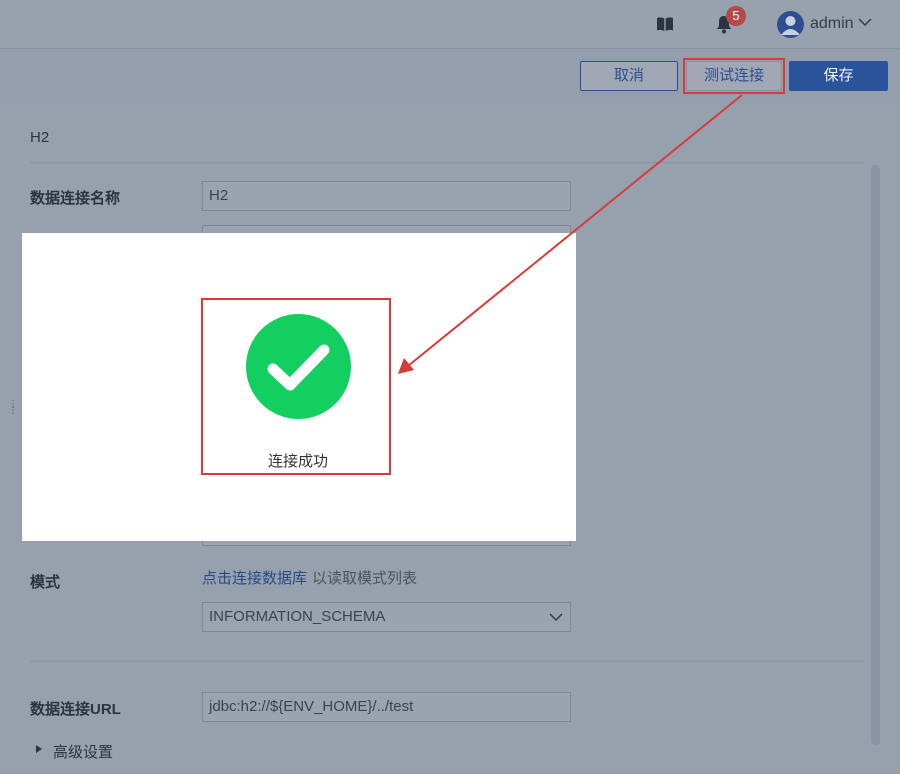 The height and width of the screenshot is (774, 900). What do you see at coordinates (45, 582) in the screenshot?
I see `schema-label: 模式` at bounding box center [45, 582].